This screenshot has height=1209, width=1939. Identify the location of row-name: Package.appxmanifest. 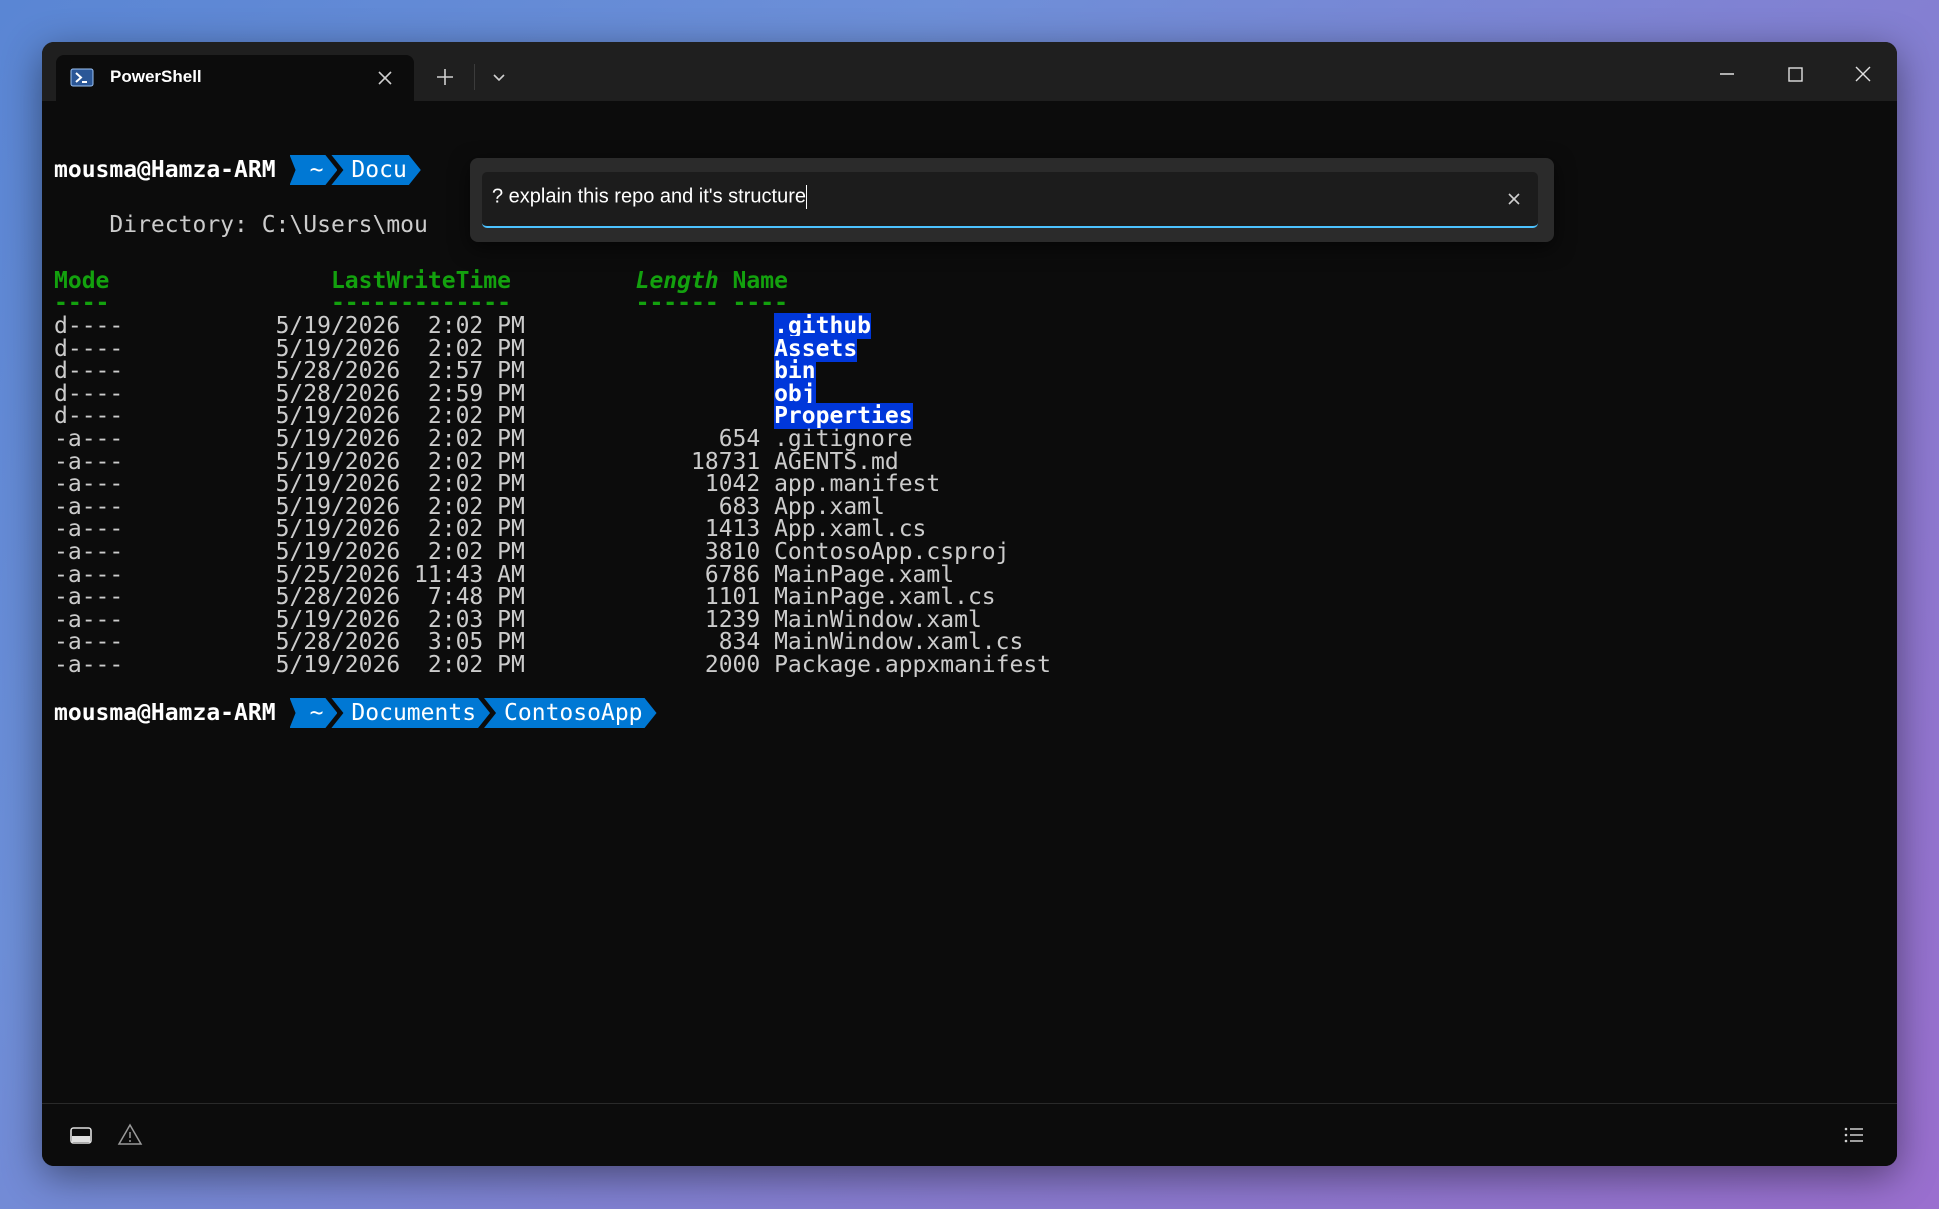
(913, 665).